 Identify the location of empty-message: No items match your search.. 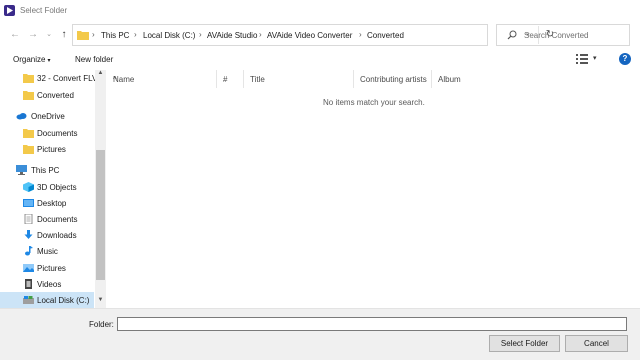
(374, 102).